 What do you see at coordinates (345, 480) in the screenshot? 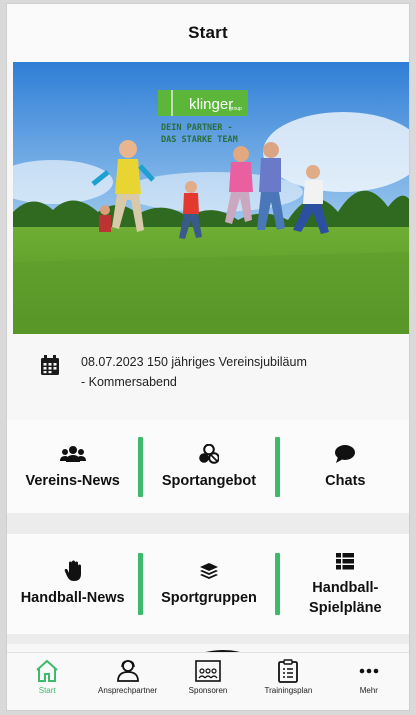
I see `tile-label: Chats` at bounding box center [345, 480].